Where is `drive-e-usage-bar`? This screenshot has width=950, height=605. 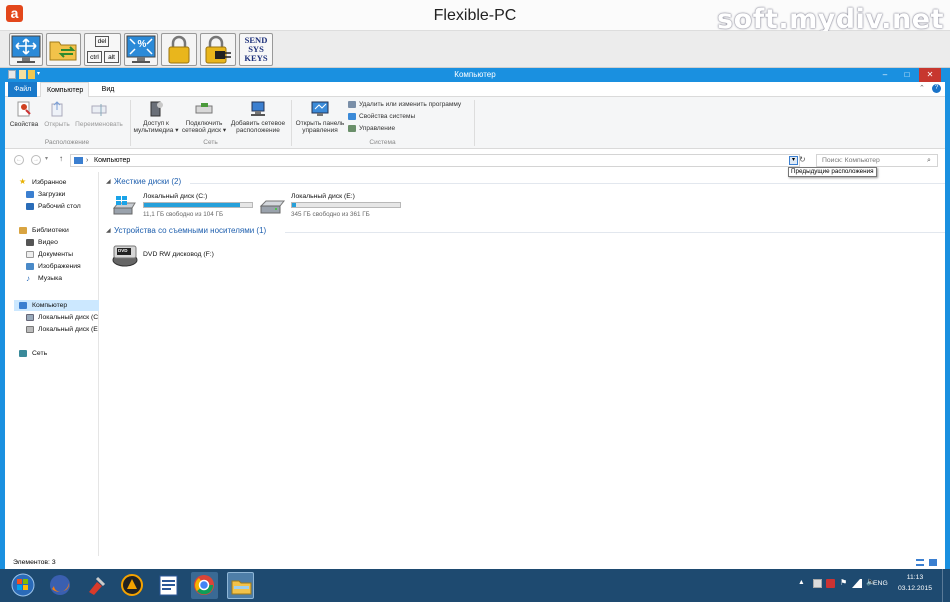 drive-e-usage-bar is located at coordinates (346, 205).